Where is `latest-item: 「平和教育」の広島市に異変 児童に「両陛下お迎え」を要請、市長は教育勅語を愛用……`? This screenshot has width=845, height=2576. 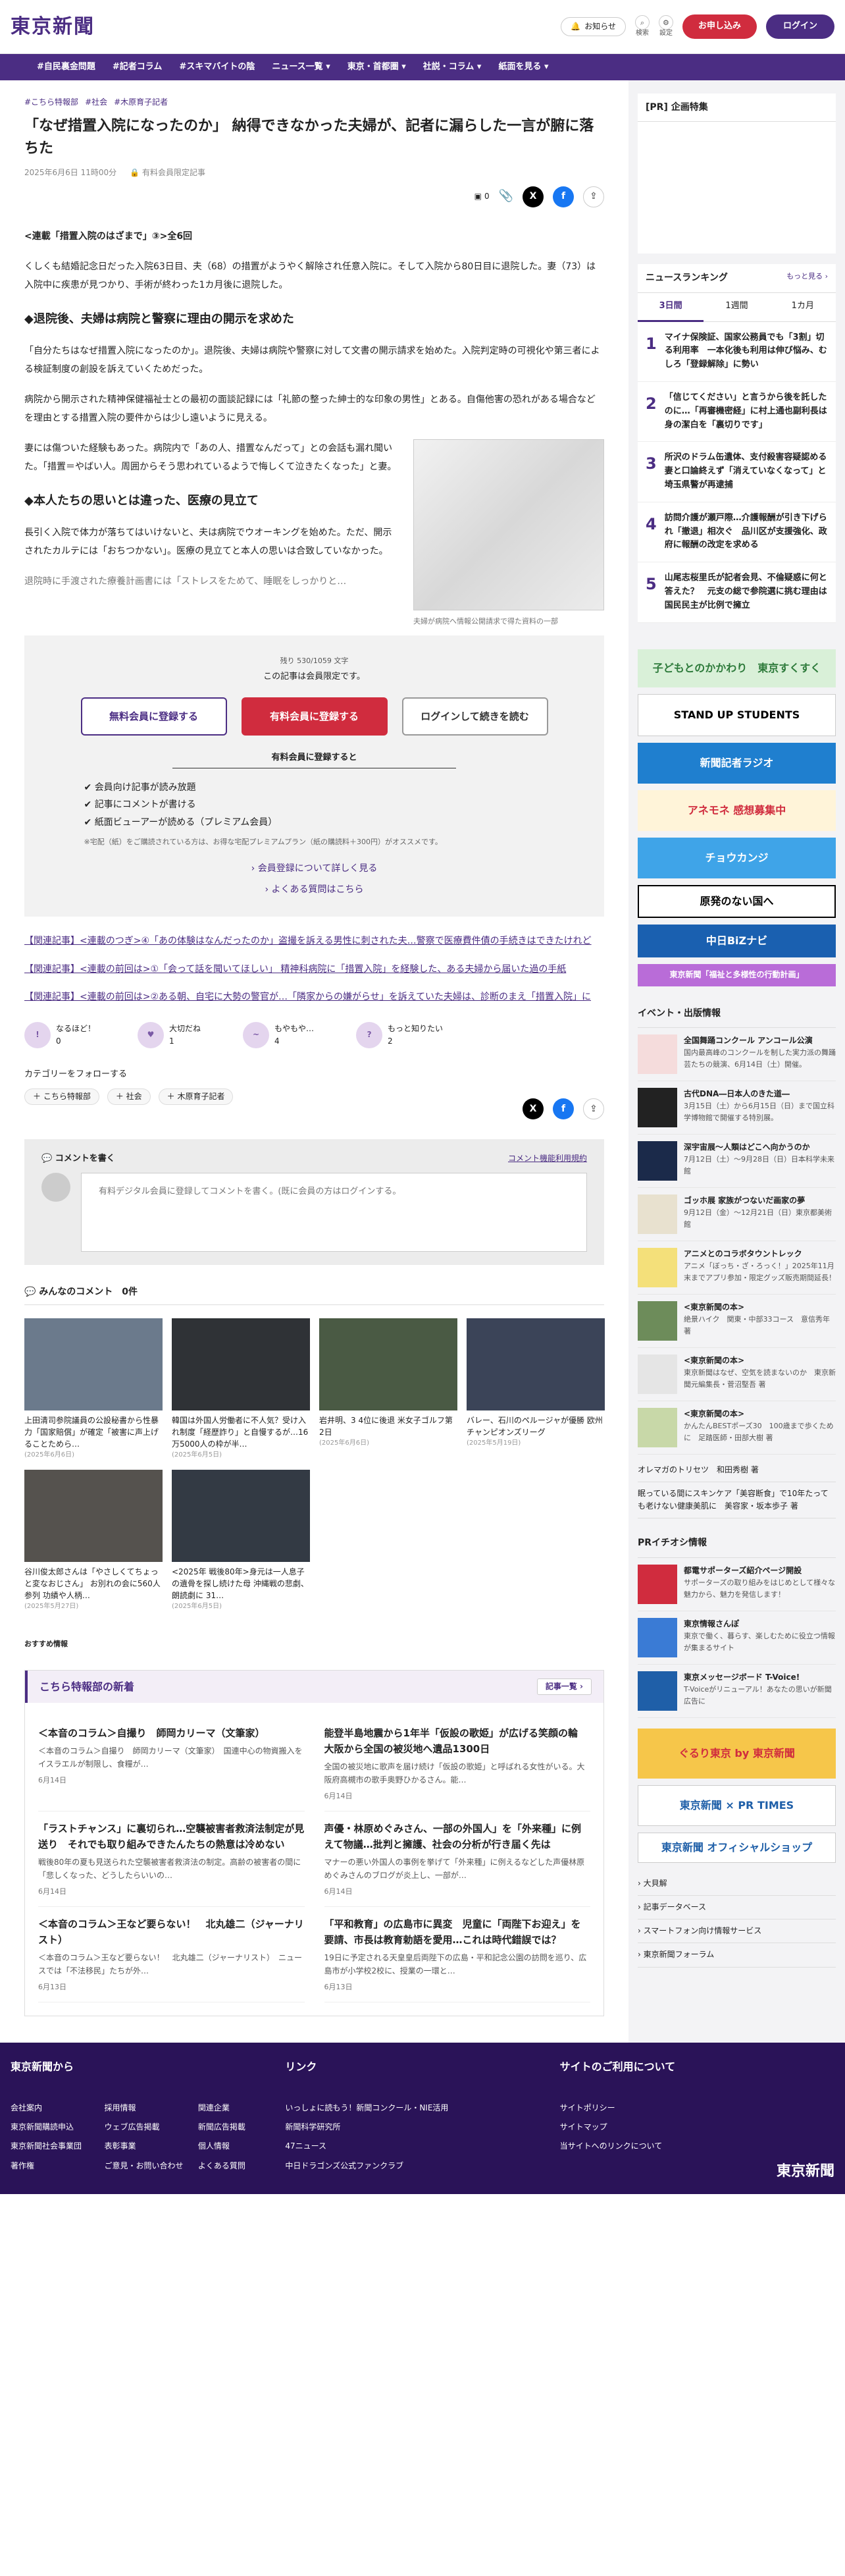
latest-item: 「平和教育」の広島市に異変 児童に「両陛下お迎え」を要請、市長は教育勅語を愛用…… is located at coordinates (457, 1955).